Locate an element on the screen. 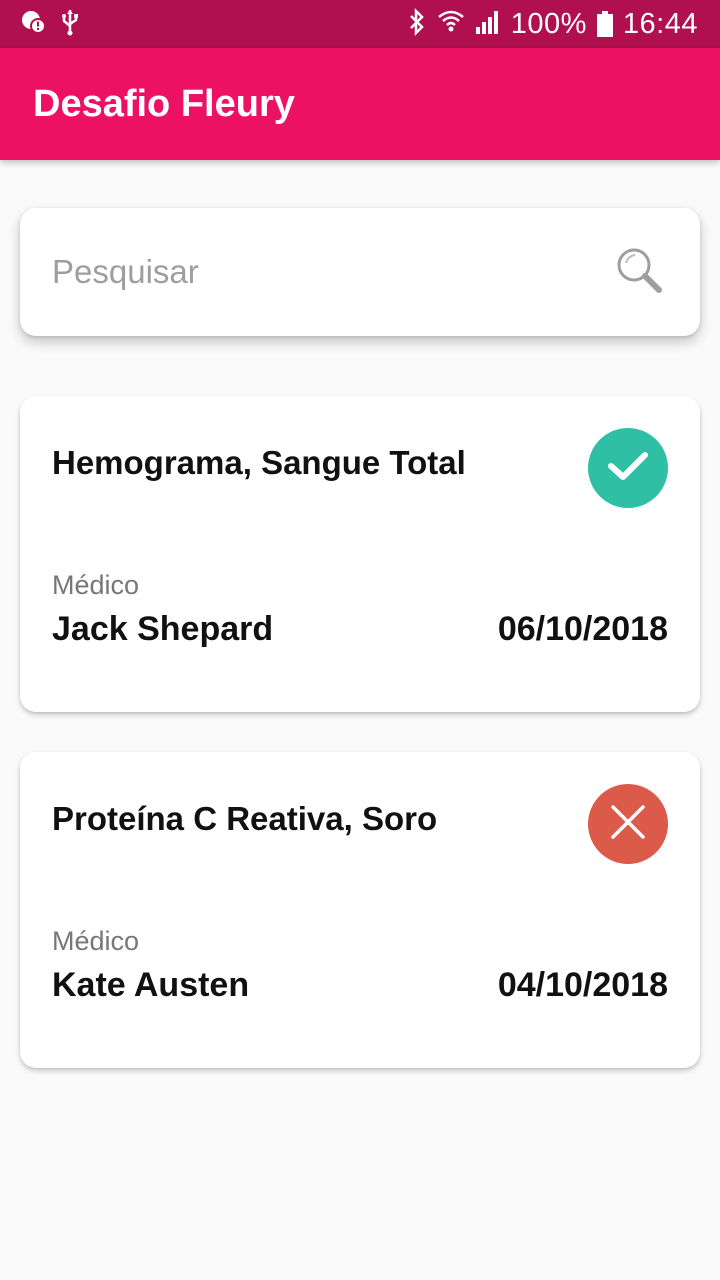  usb-icon is located at coordinates (70, 24).